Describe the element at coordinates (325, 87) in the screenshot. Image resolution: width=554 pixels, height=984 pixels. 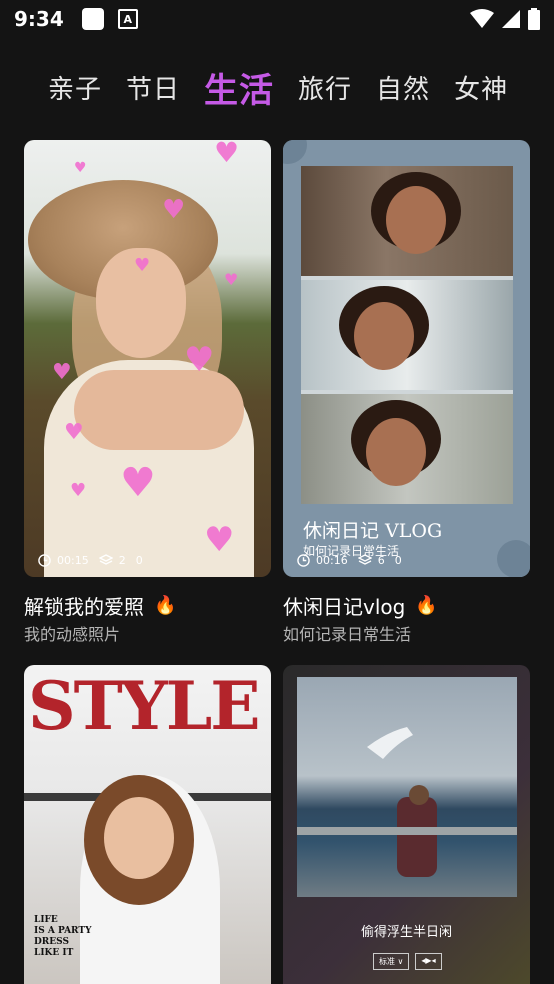
I see `tab-travel: 旅行` at that location.